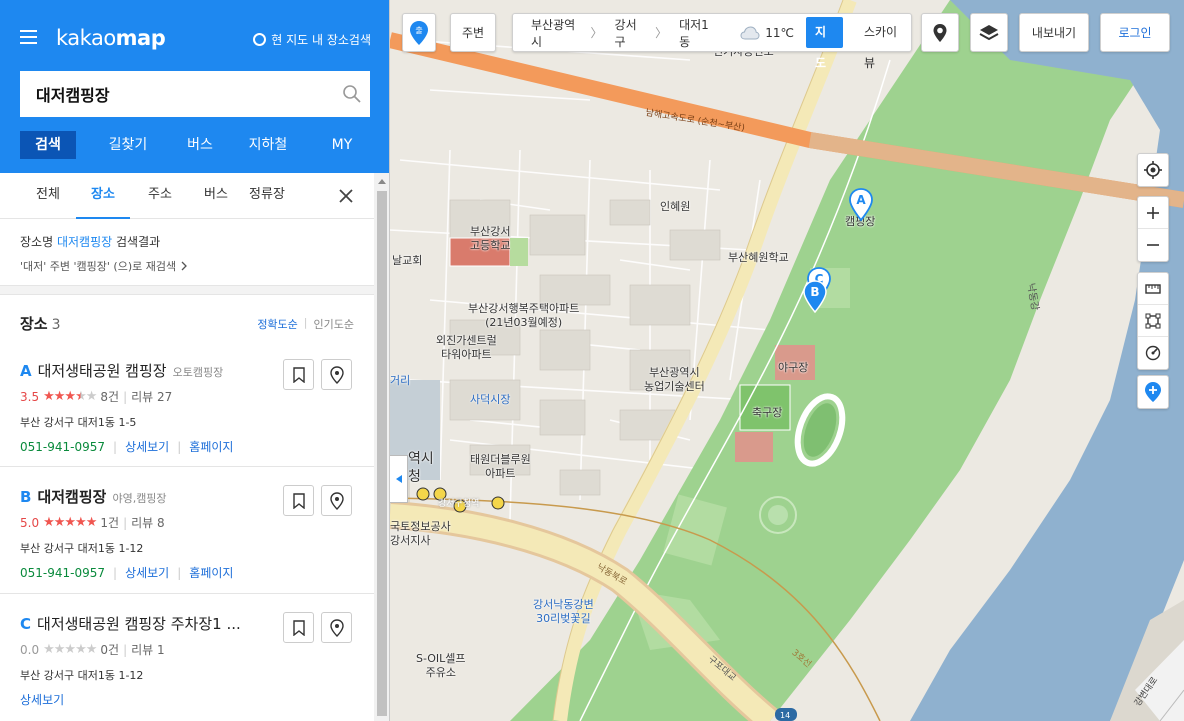 The image size is (1184, 721). Describe the element at coordinates (48, 196) in the screenshot. I see `subtab-all: 전체` at that location.